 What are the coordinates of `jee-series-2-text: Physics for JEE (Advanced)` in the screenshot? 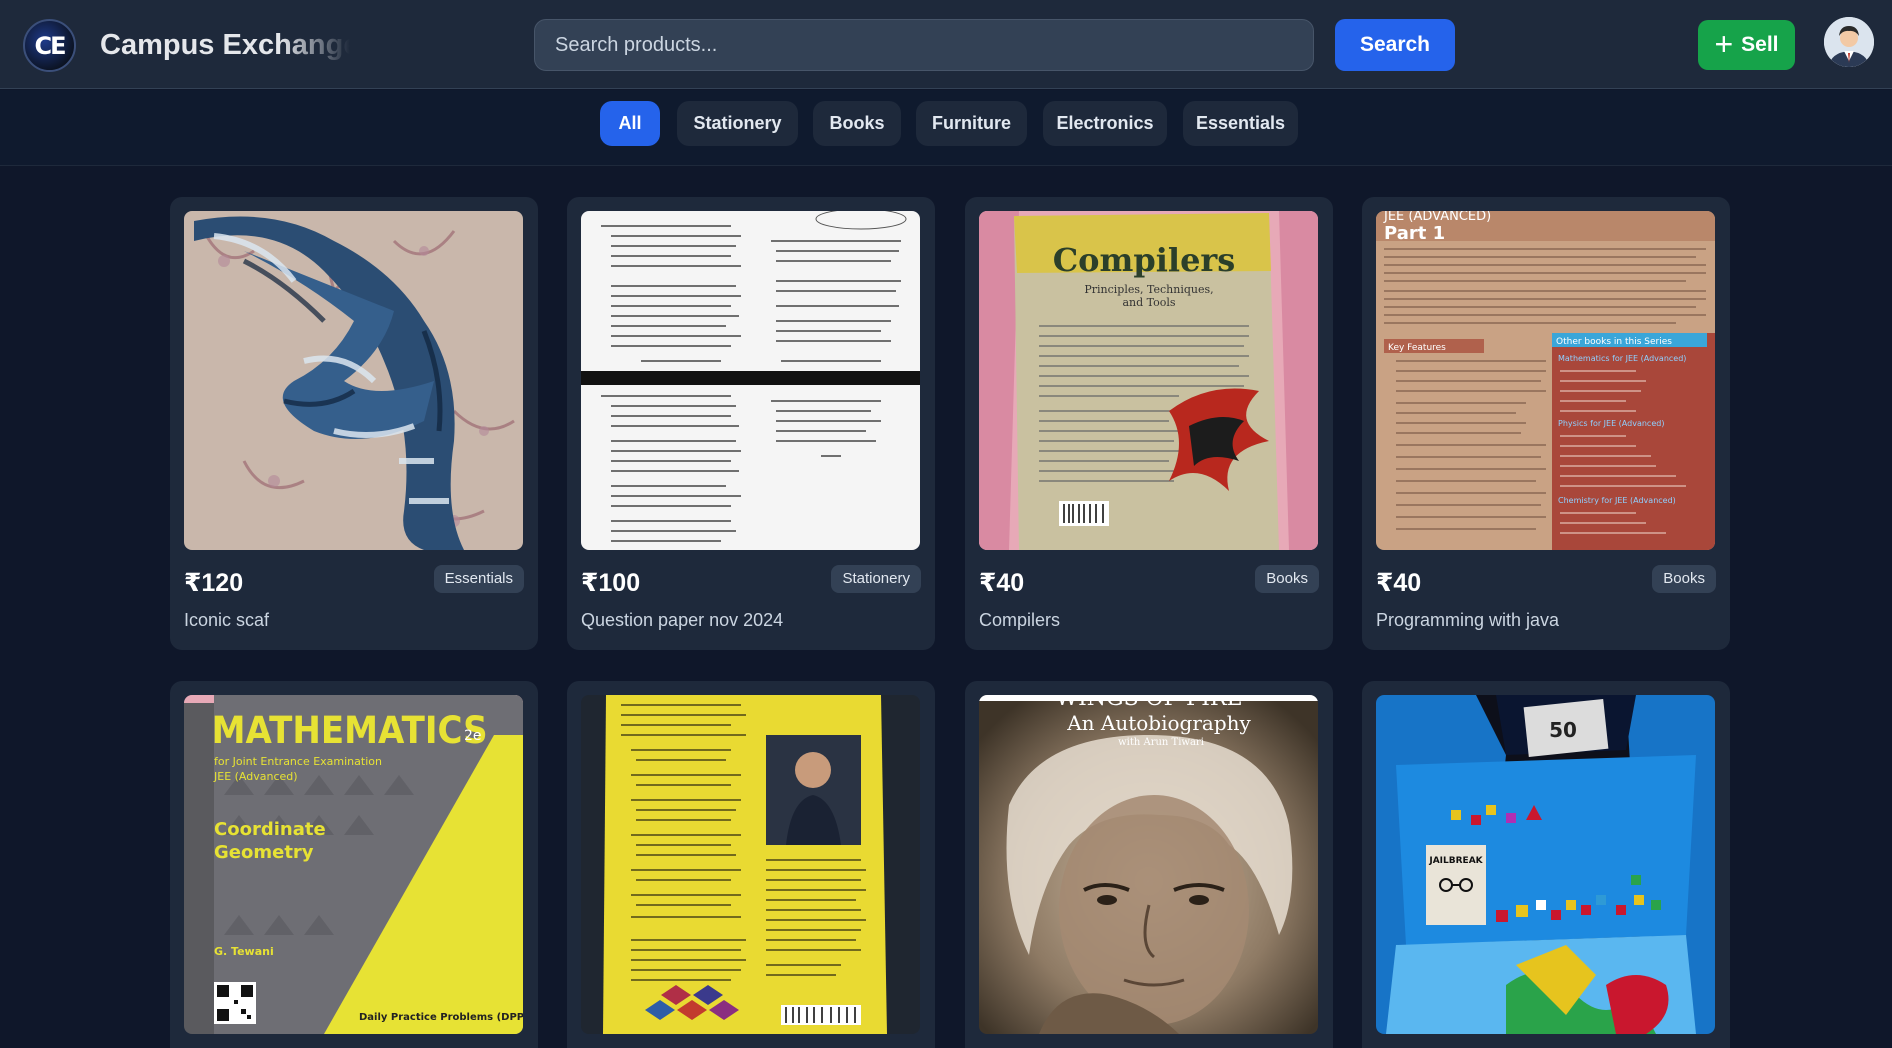 It's located at (1611, 423).